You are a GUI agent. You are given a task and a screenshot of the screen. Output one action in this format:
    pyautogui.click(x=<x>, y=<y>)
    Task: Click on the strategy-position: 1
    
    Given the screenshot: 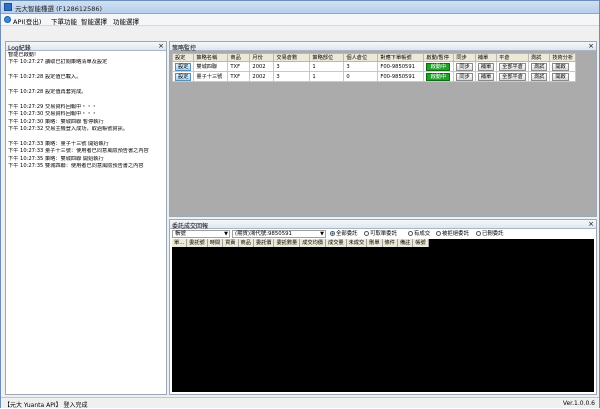 What is the action you would take?
    pyautogui.click(x=327, y=76)
    